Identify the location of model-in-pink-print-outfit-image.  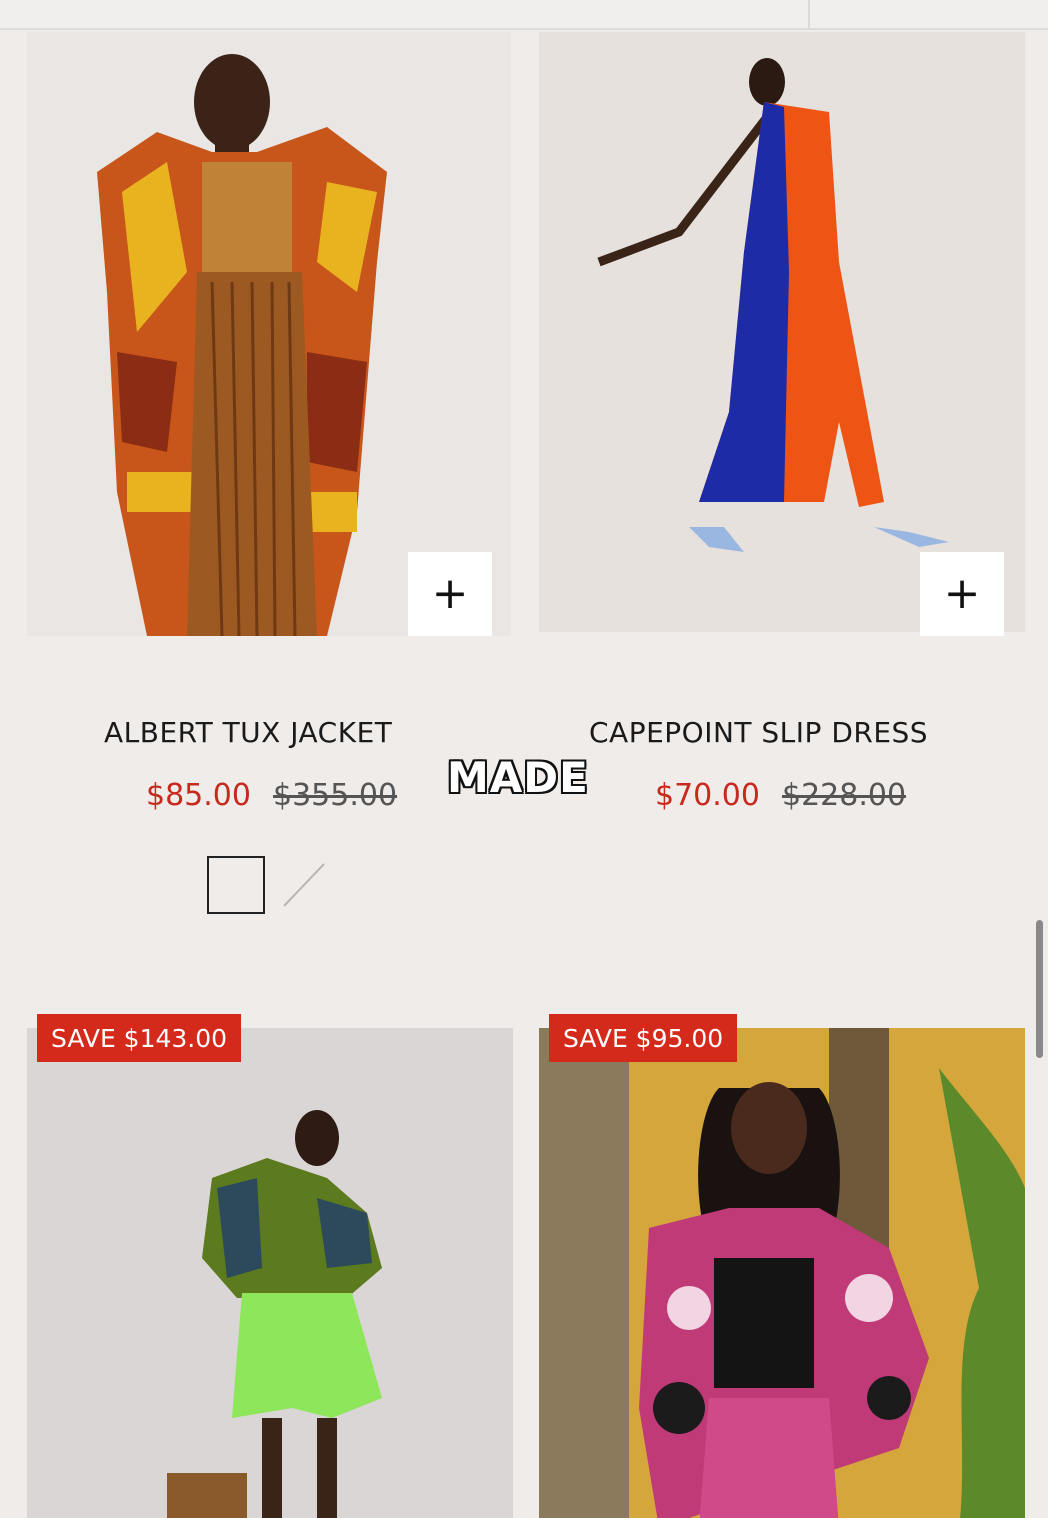
(782, 1273).